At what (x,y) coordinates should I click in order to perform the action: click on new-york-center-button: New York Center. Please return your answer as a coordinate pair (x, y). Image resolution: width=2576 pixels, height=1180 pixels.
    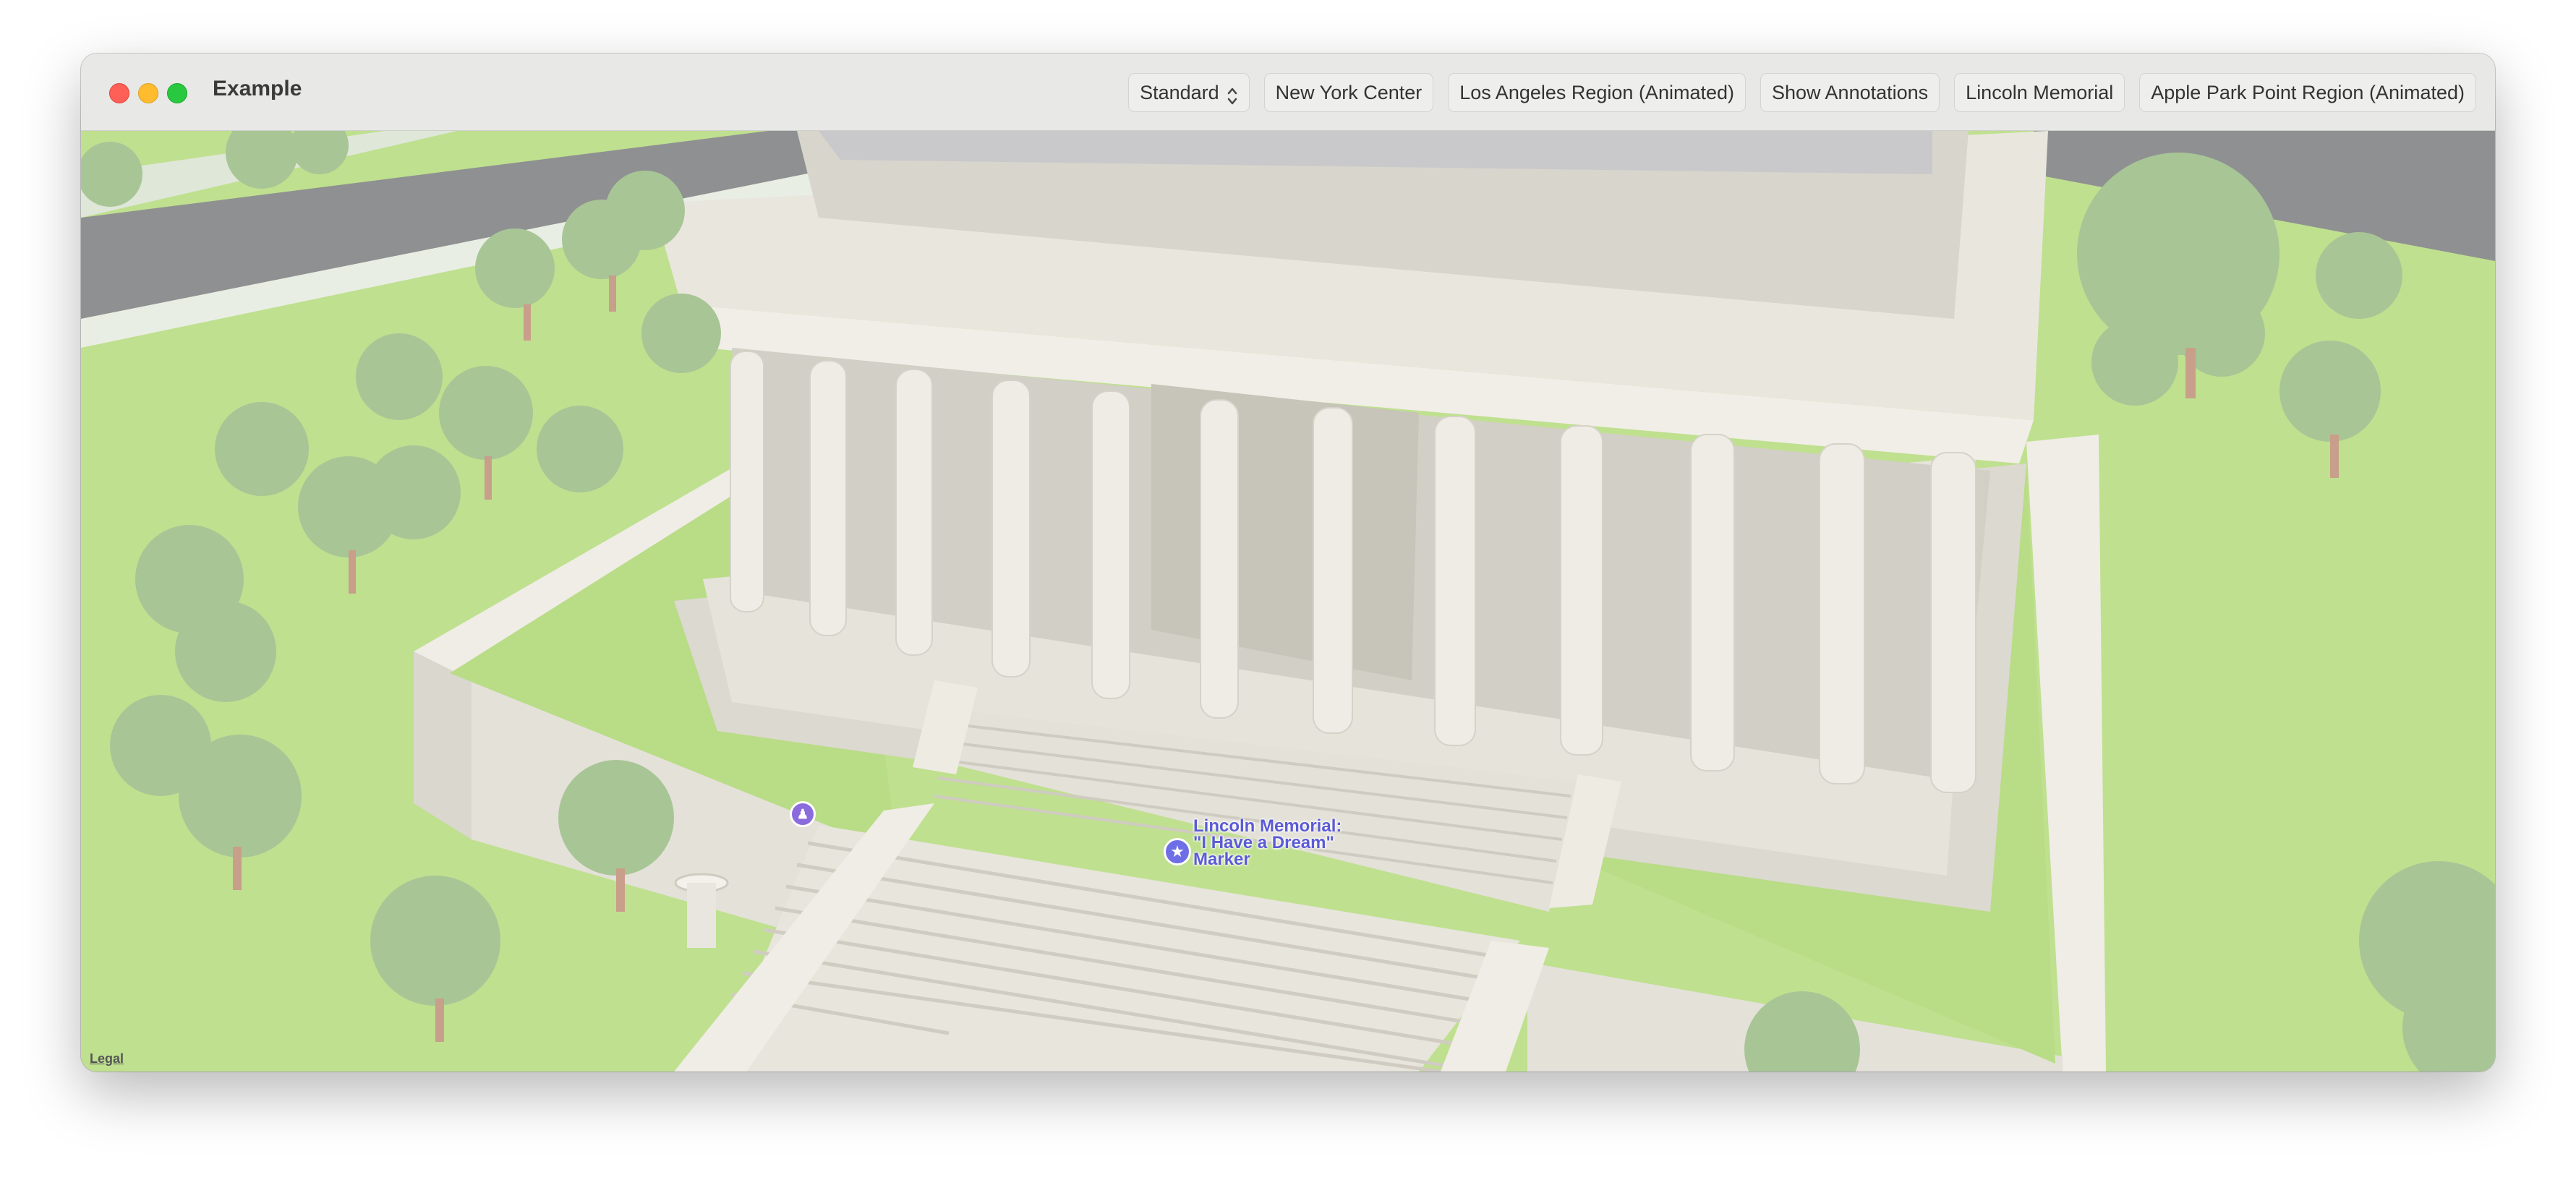
    Looking at the image, I should click on (1348, 92).